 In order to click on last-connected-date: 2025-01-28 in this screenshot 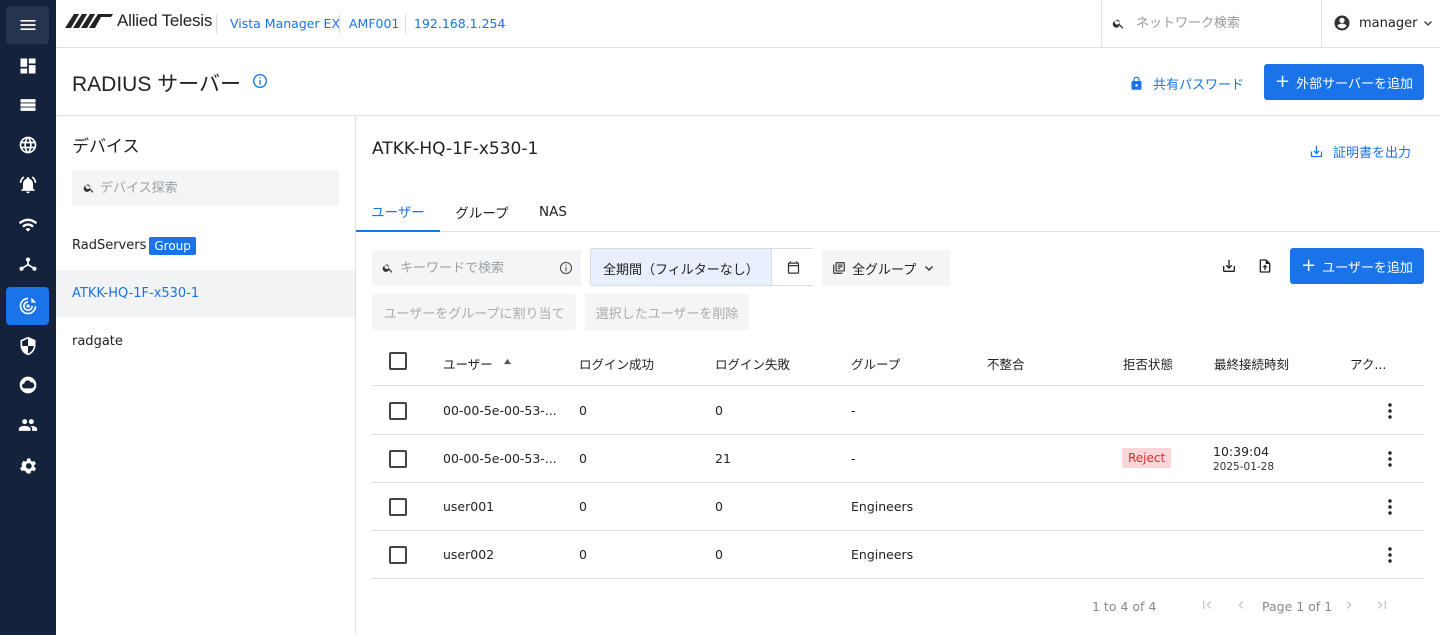, I will do `click(1244, 467)`.